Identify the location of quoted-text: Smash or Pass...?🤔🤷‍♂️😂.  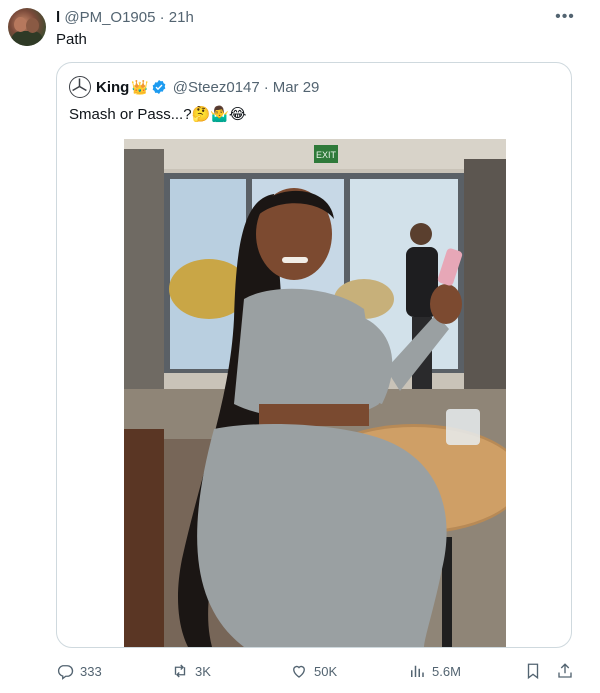
(158, 114).